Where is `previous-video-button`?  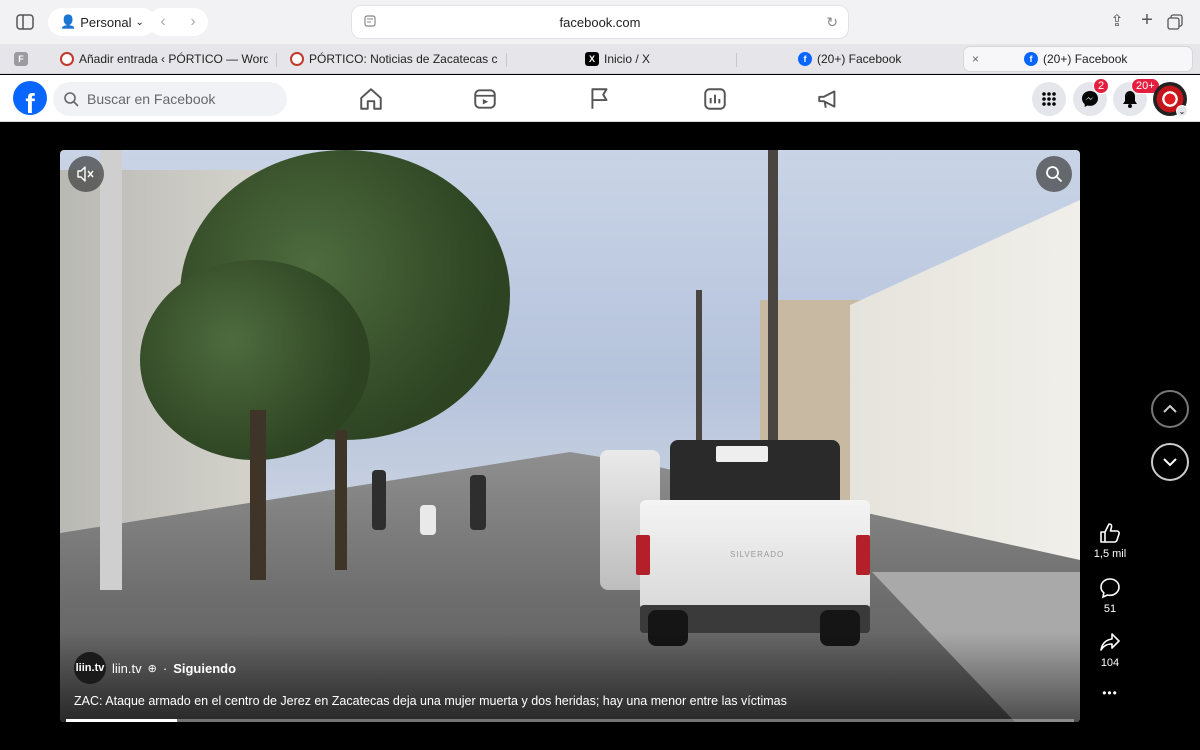 previous-video-button is located at coordinates (1170, 409).